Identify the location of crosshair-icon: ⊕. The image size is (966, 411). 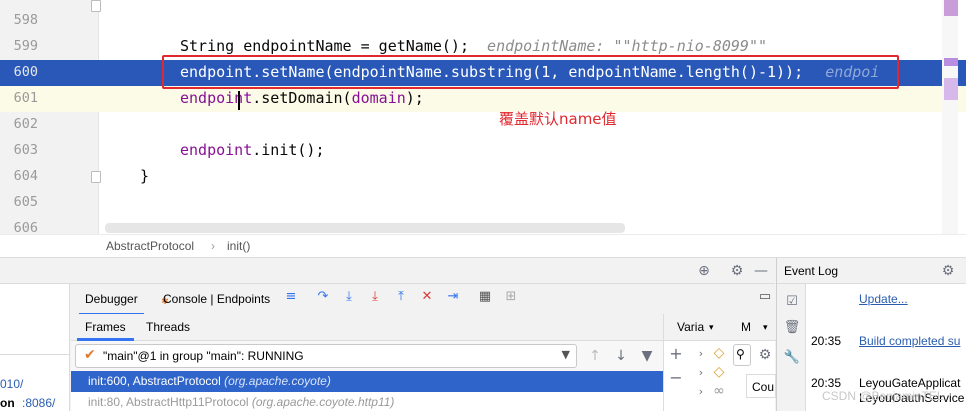
(704, 271).